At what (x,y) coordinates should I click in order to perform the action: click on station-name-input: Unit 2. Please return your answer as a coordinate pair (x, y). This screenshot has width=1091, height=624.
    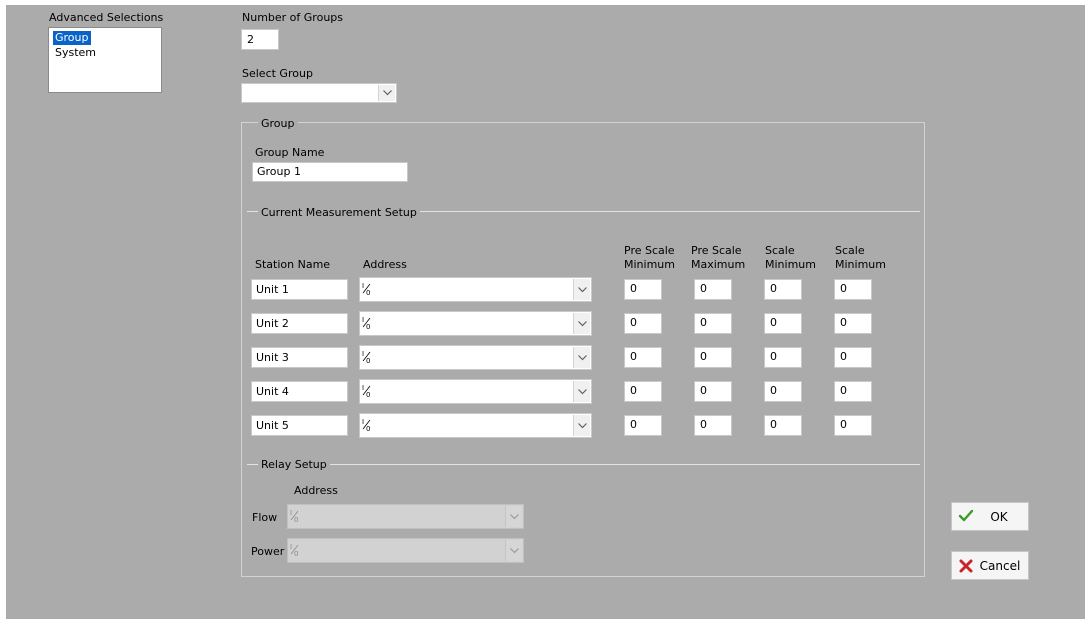
    Looking at the image, I should click on (299, 323).